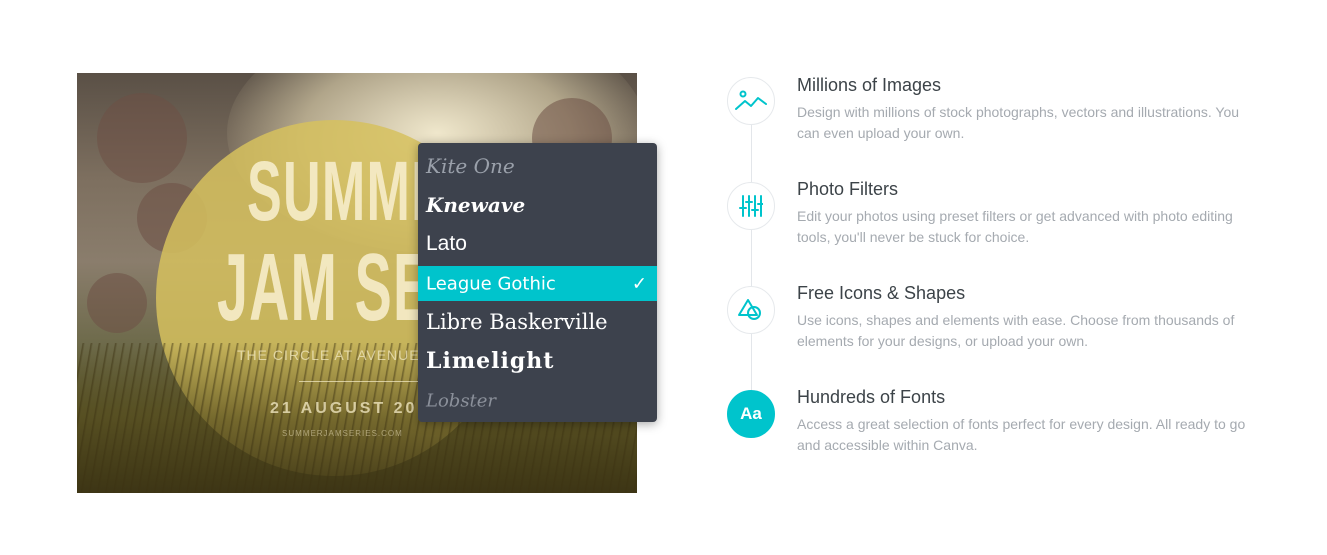 The image size is (1327, 555). Describe the element at coordinates (848, 189) in the screenshot. I see `feature-title: Photo Filters` at that location.